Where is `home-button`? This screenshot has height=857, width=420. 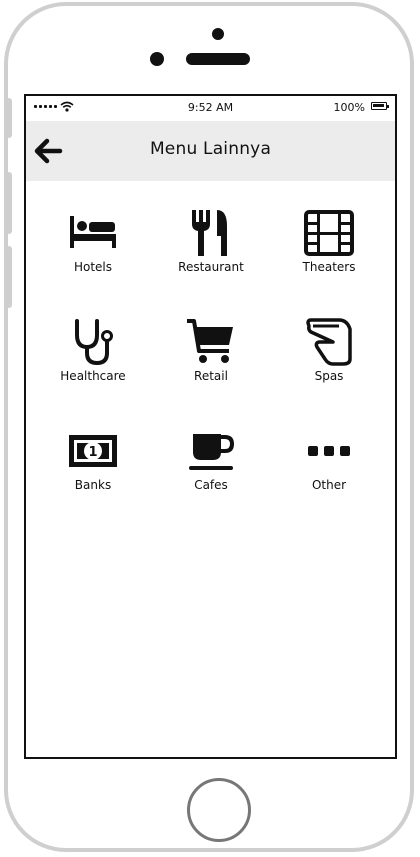 home-button is located at coordinates (219, 810).